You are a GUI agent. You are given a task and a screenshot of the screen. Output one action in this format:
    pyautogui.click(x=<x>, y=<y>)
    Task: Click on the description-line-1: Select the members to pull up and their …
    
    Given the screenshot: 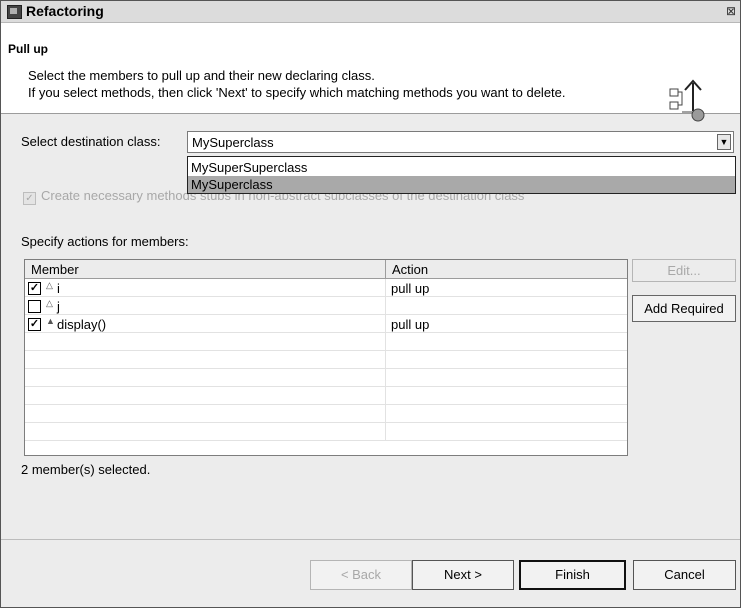 What is the action you would take?
    pyautogui.click(x=201, y=75)
    